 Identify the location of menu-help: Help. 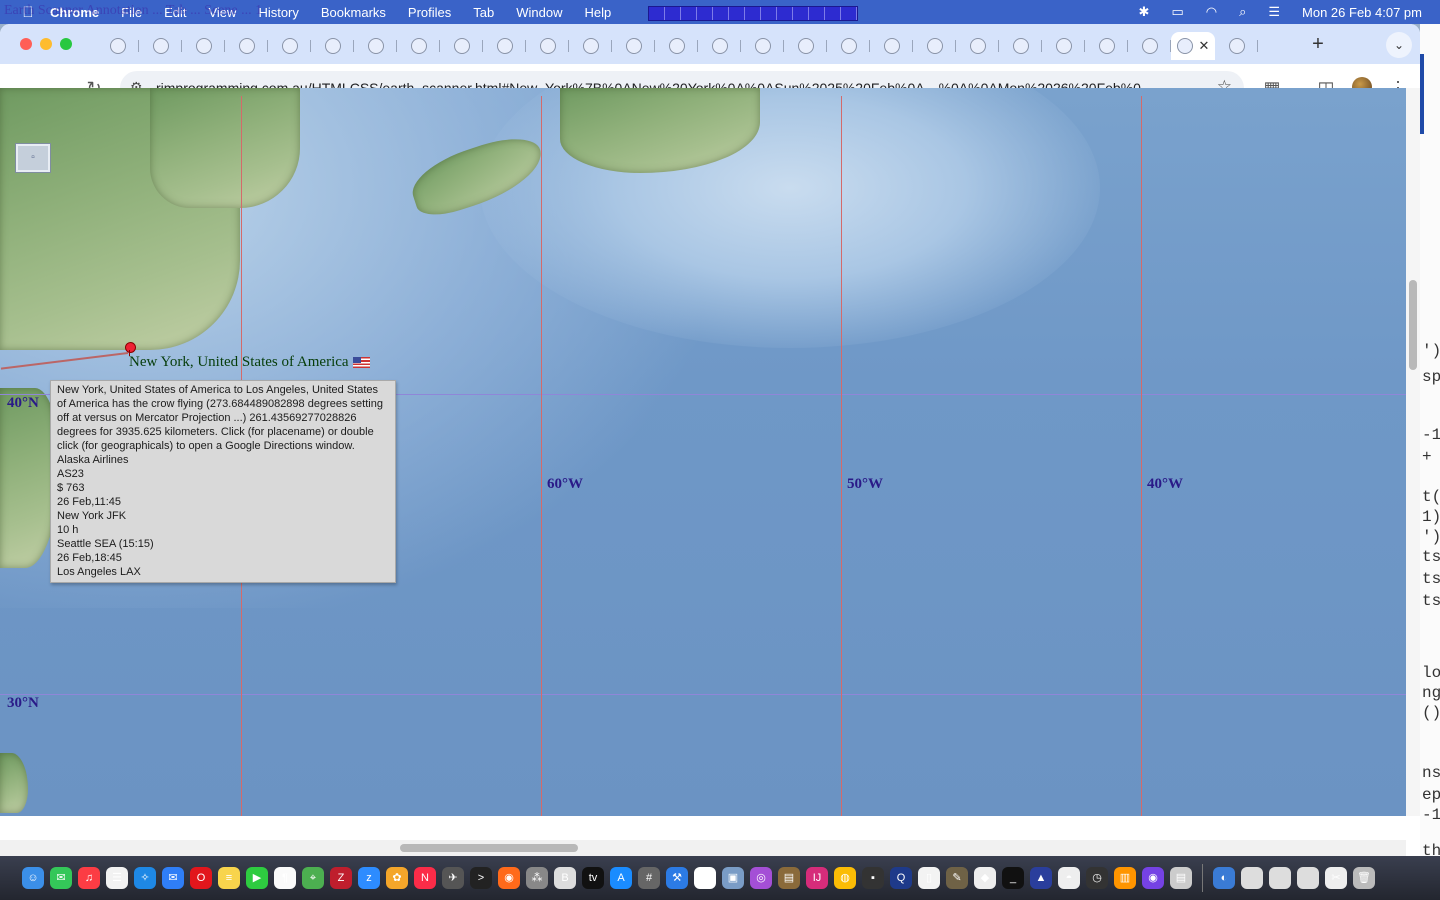
(598, 12).